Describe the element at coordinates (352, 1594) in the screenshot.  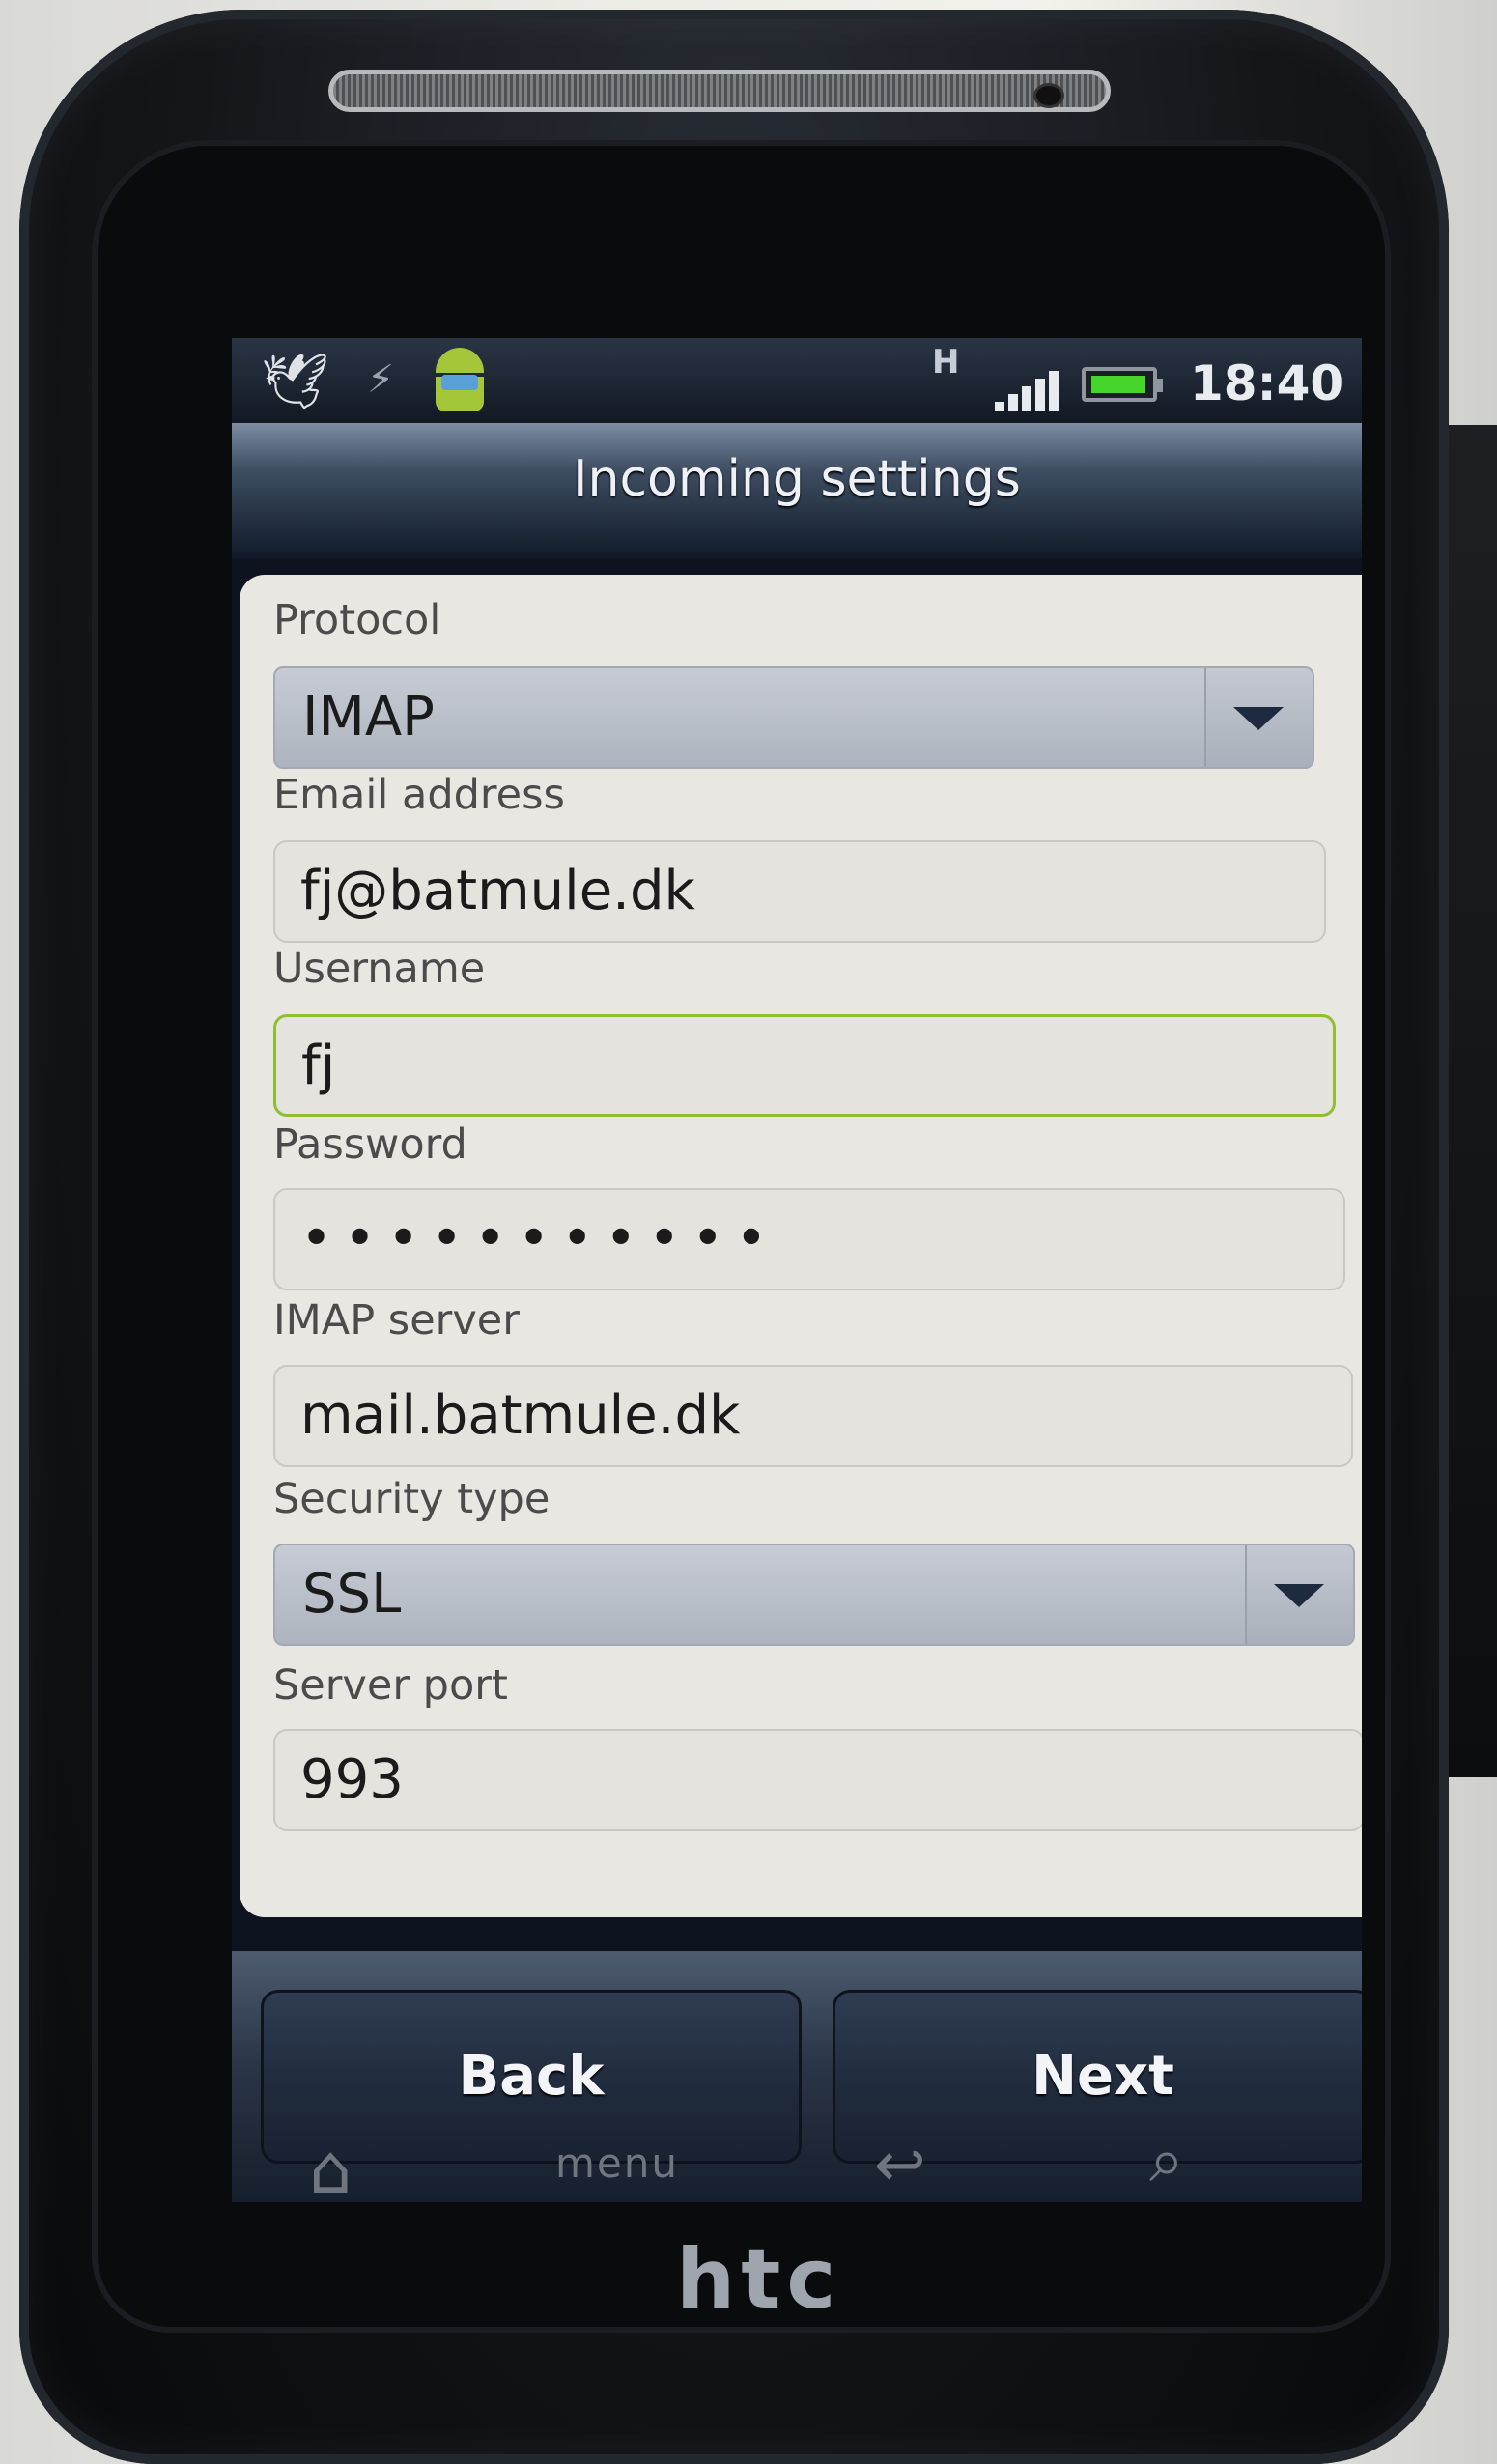
I see `security-type-value: SSL` at that location.